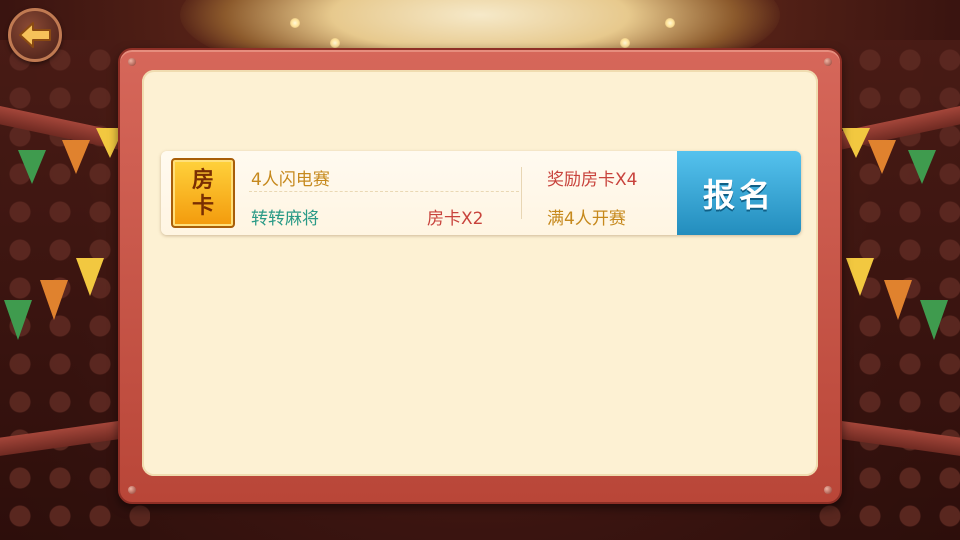 This screenshot has width=960, height=540. I want to click on room-card-badge-text: 卡, so click(202, 206).